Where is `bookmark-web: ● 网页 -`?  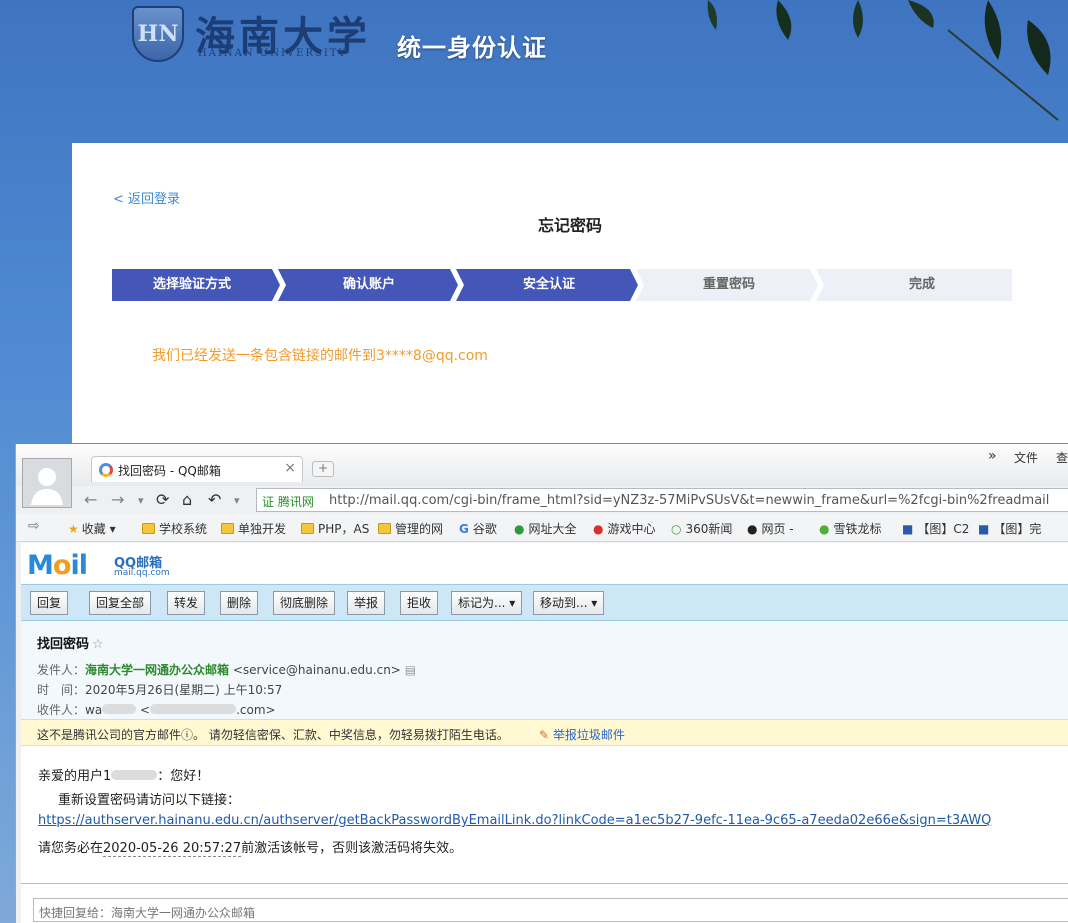
bookmark-web: ● 网页 - is located at coordinates (770, 528).